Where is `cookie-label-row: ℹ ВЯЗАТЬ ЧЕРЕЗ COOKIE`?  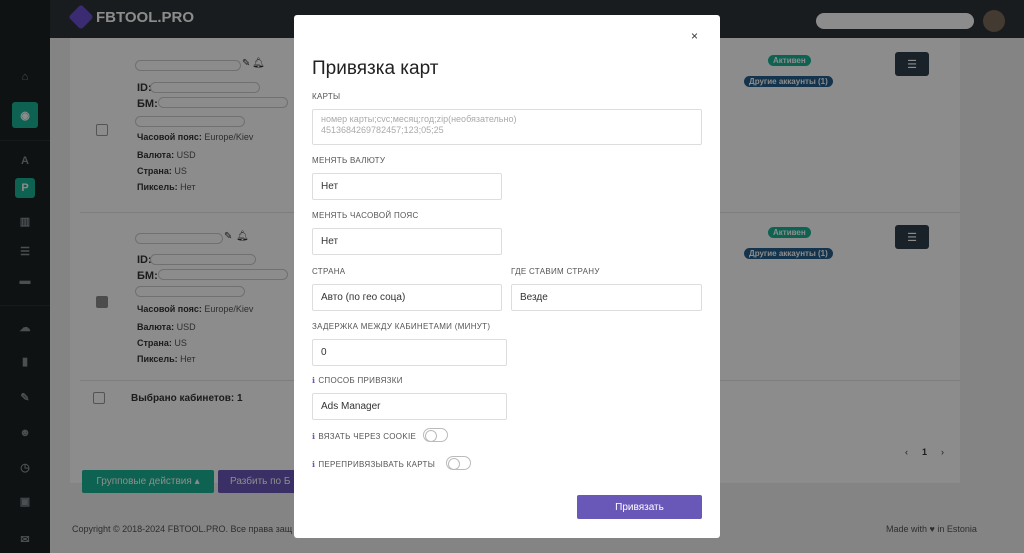 cookie-label-row: ℹ ВЯЗАТЬ ЧЕРЕЗ COOKIE is located at coordinates (364, 436).